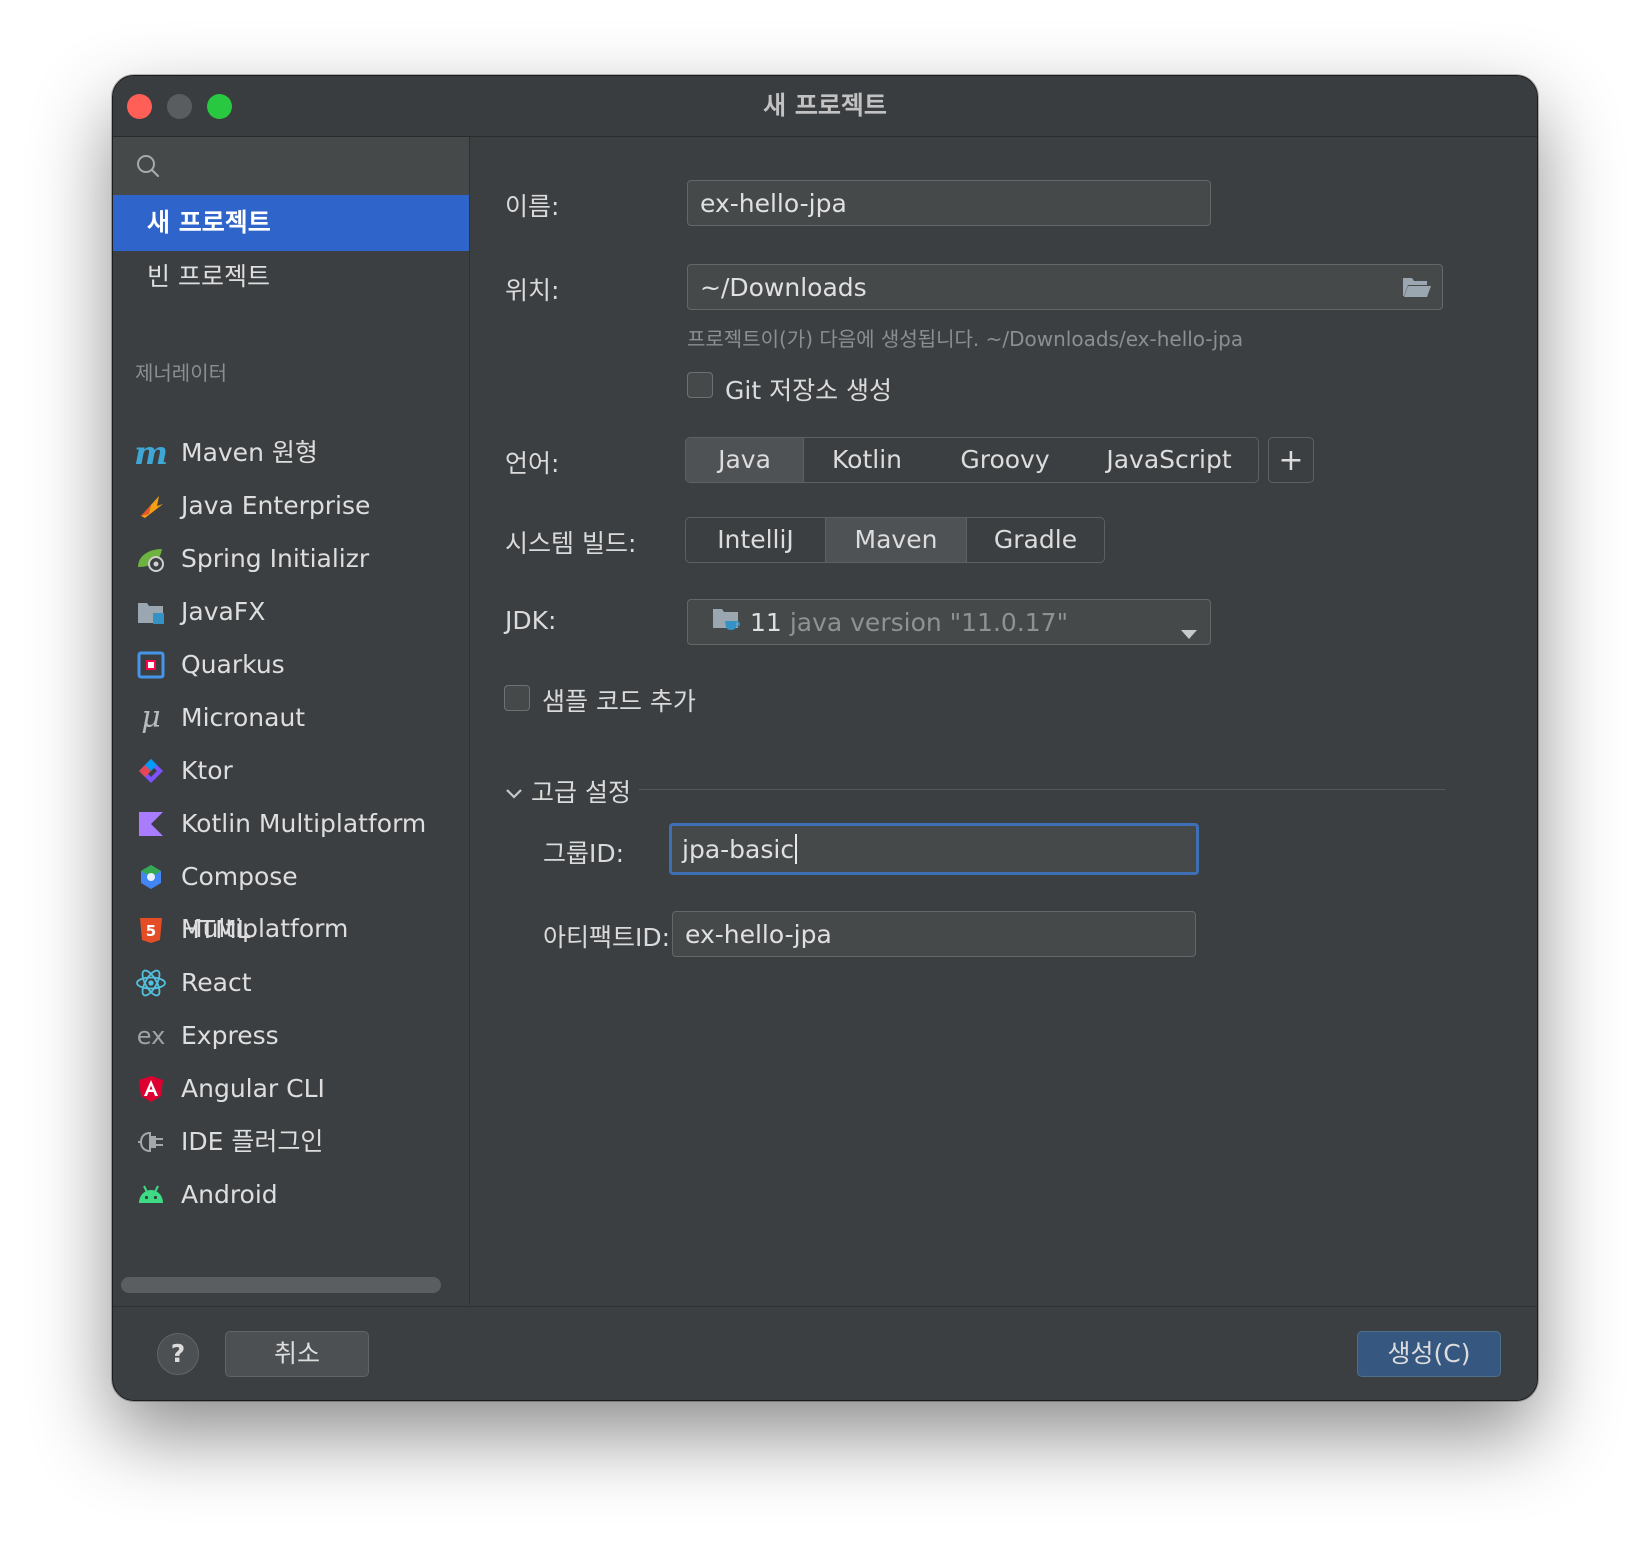  What do you see at coordinates (825, 1353) in the screenshot?
I see `dialog-footer: ? 취소 생성(C)` at bounding box center [825, 1353].